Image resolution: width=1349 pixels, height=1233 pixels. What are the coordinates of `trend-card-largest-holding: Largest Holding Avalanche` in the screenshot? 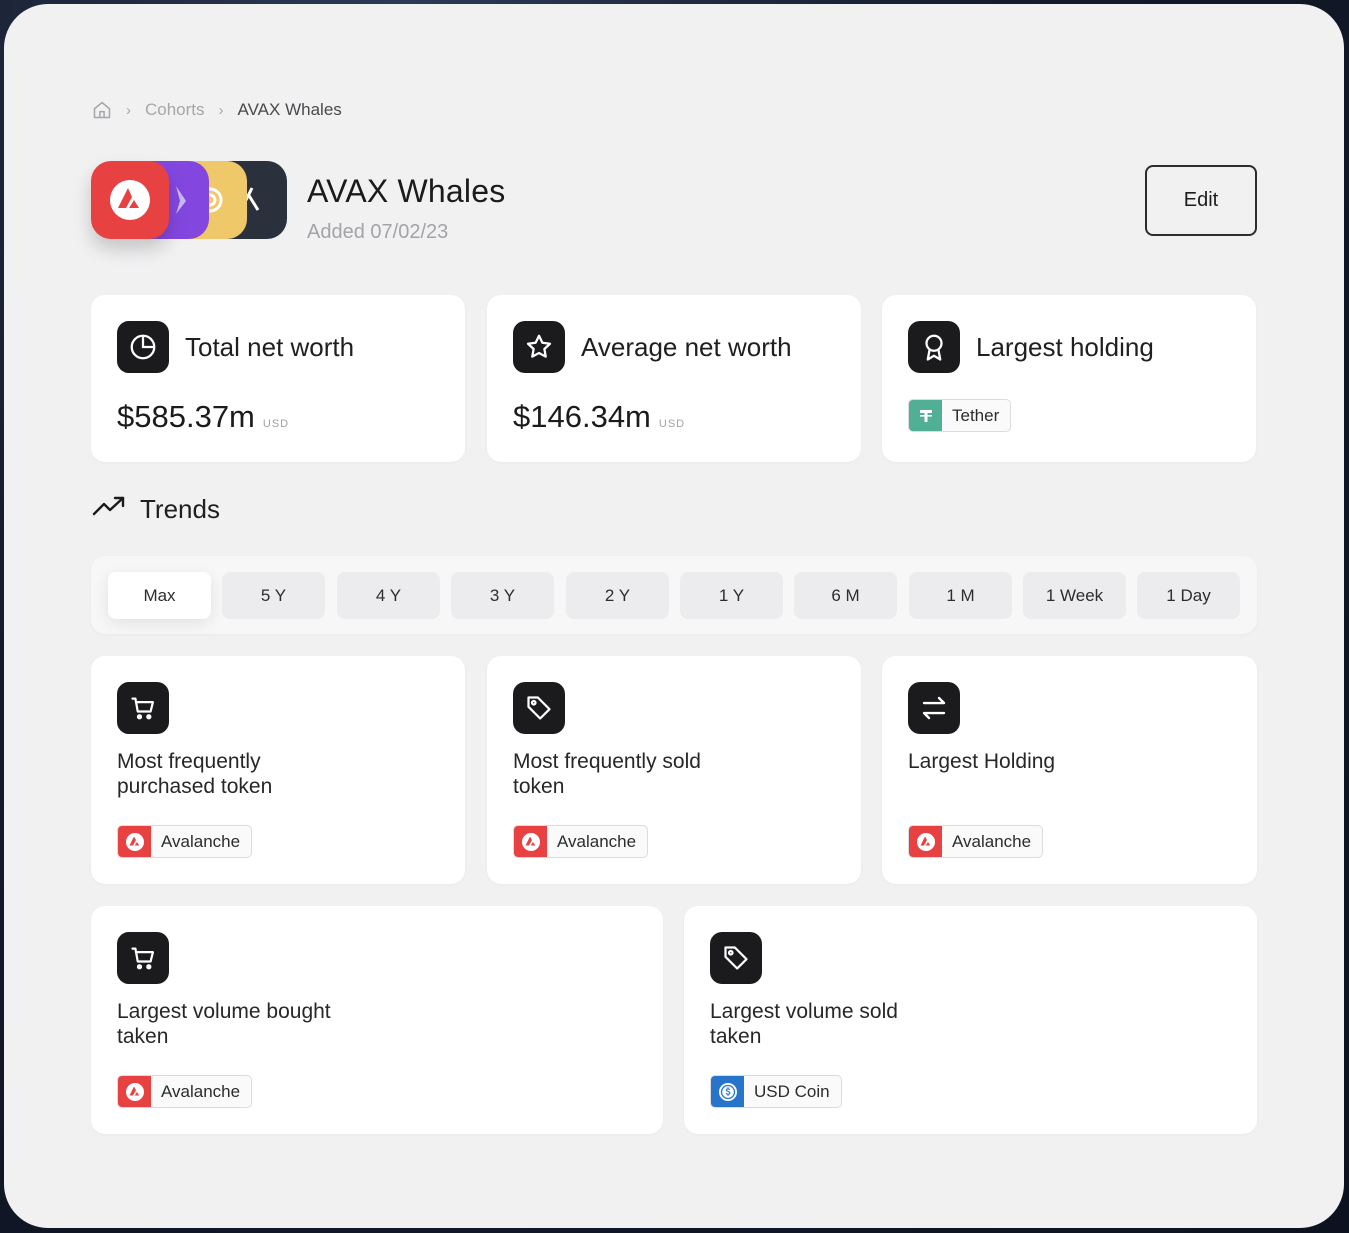 It's located at (1069, 770).